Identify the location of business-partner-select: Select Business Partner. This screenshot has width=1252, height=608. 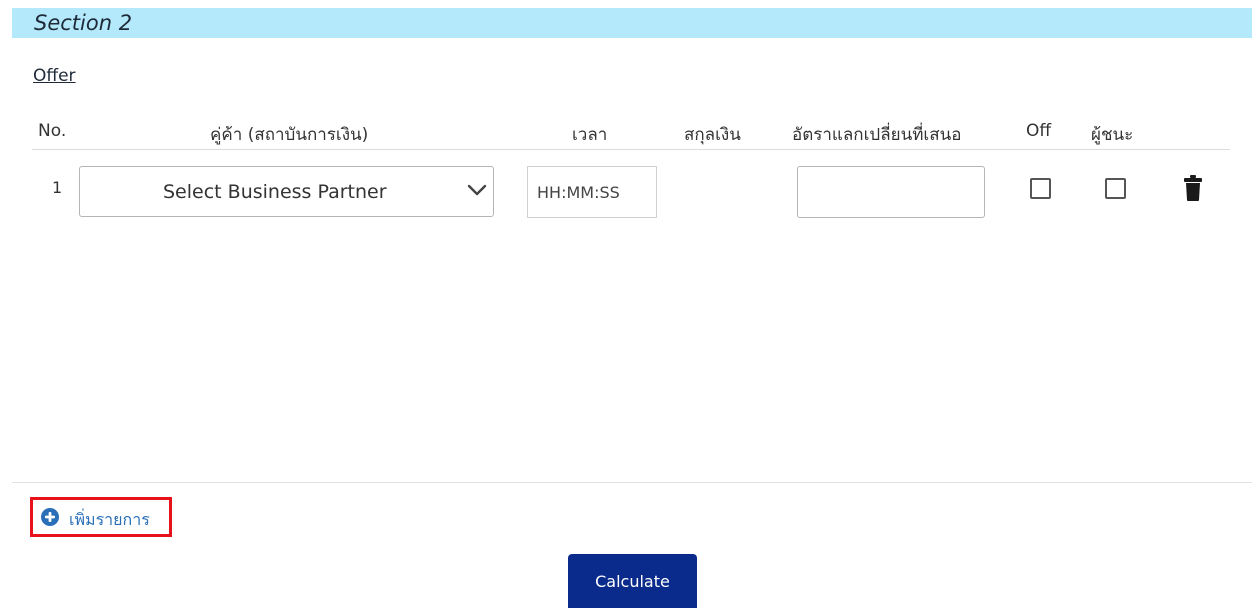
(286, 191).